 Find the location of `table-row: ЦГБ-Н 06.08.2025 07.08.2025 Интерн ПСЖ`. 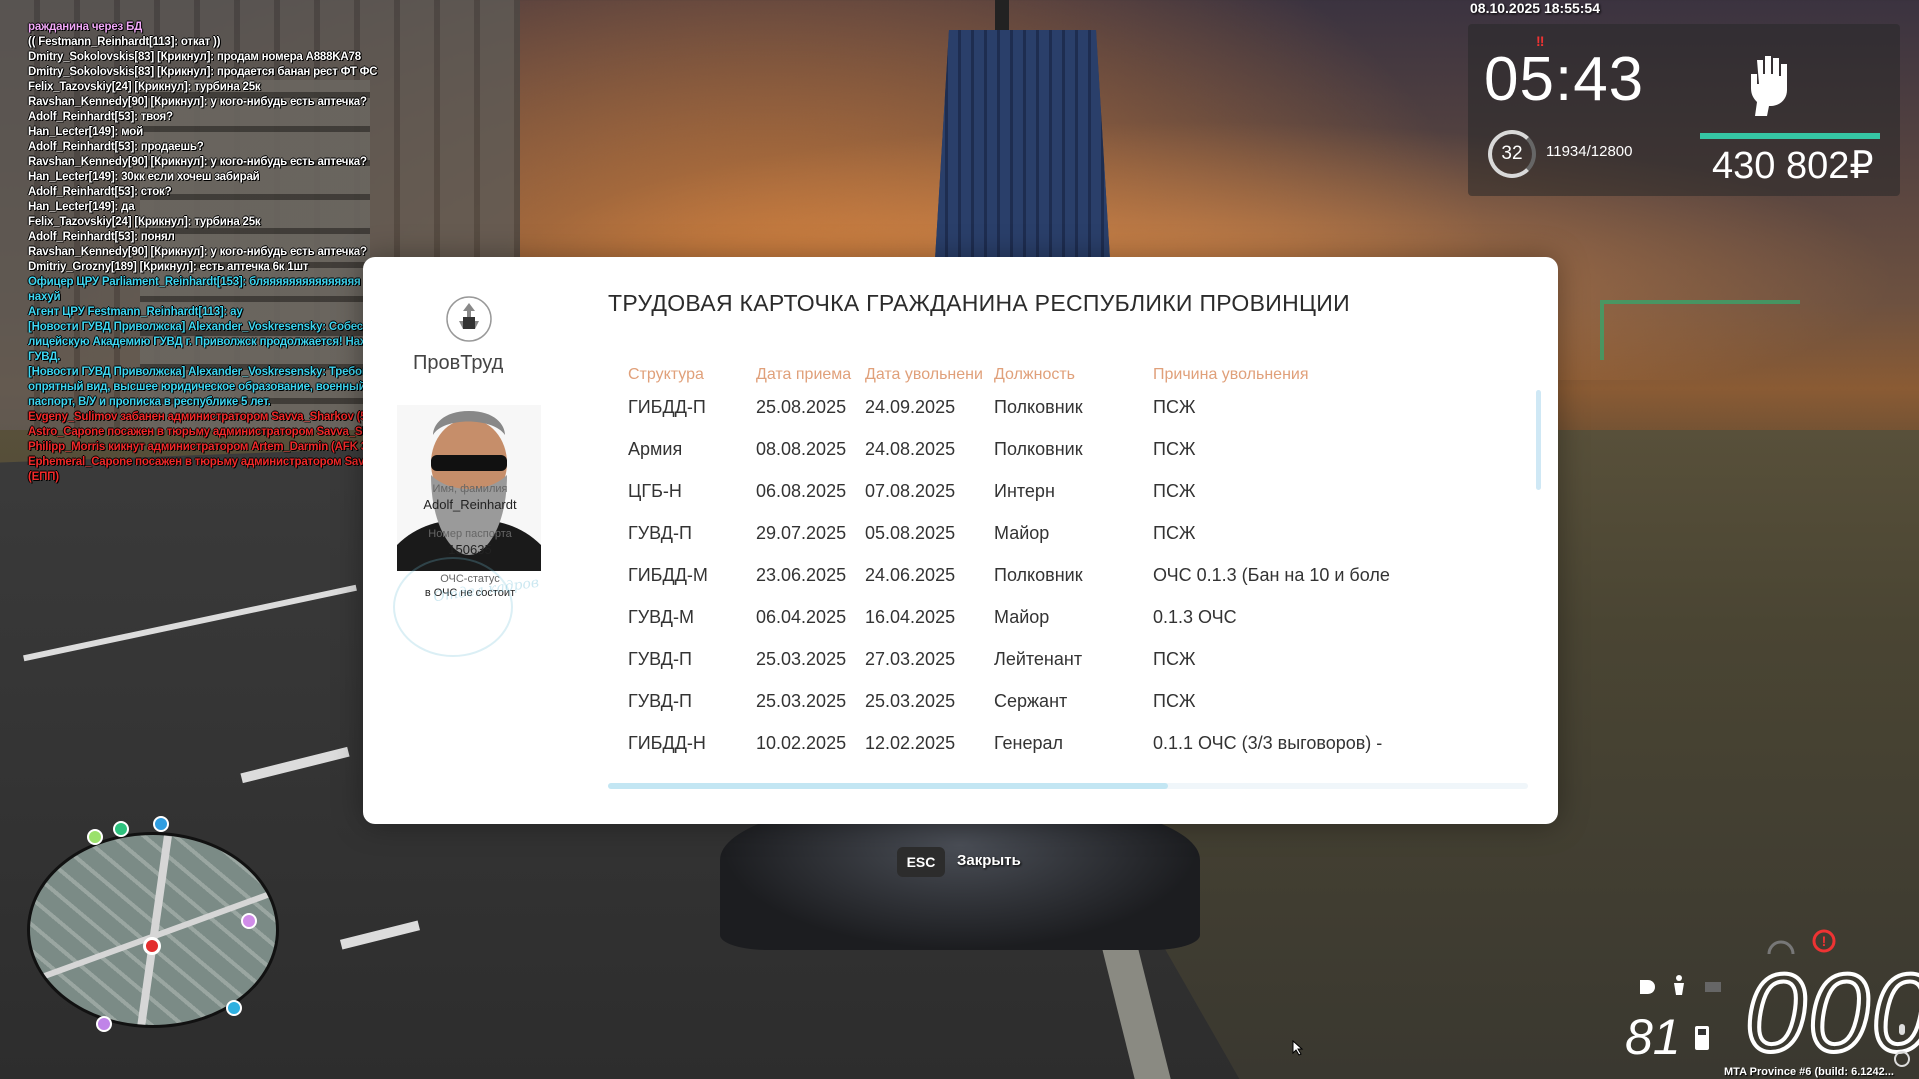

table-row: ЦГБ-Н 06.08.2025 07.08.2025 Интерн ПСЖ is located at coordinates (1078, 496).